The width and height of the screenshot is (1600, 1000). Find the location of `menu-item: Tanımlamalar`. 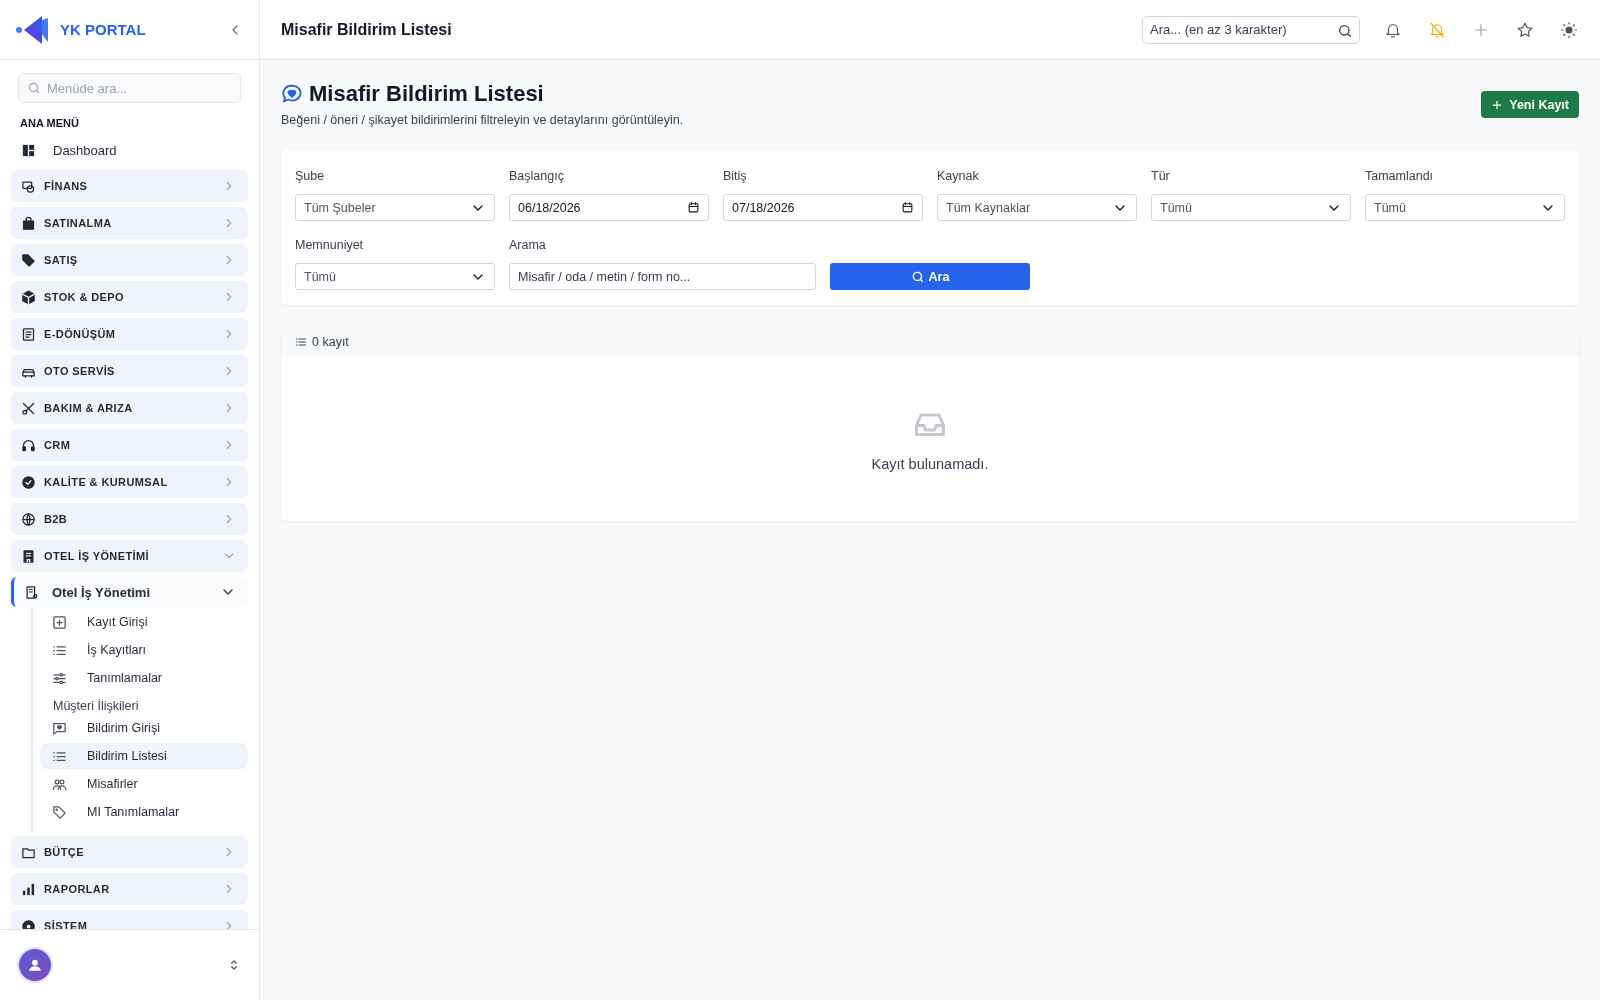

menu-item: Tanımlamalar is located at coordinates (144, 678).